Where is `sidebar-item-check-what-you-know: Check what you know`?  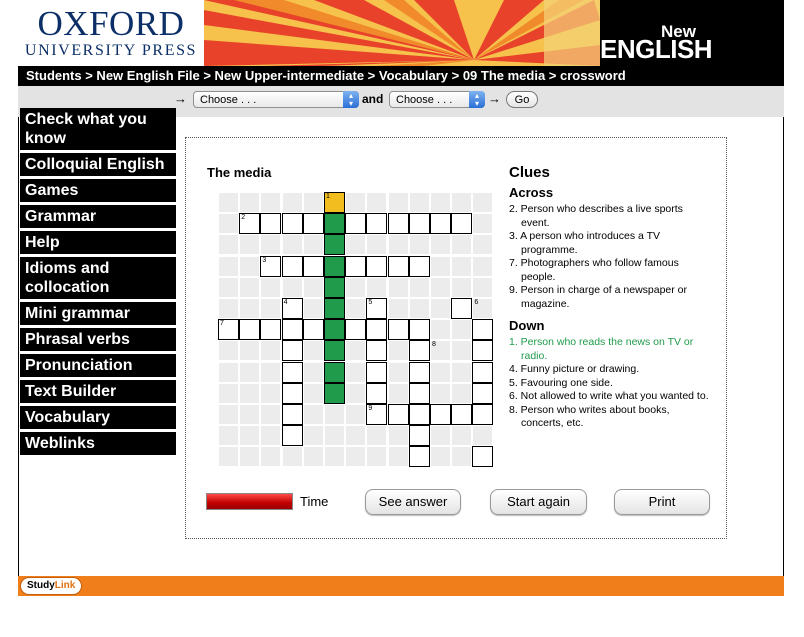
sidebar-item-check-what-you-know: Check what you know is located at coordinates (98, 129).